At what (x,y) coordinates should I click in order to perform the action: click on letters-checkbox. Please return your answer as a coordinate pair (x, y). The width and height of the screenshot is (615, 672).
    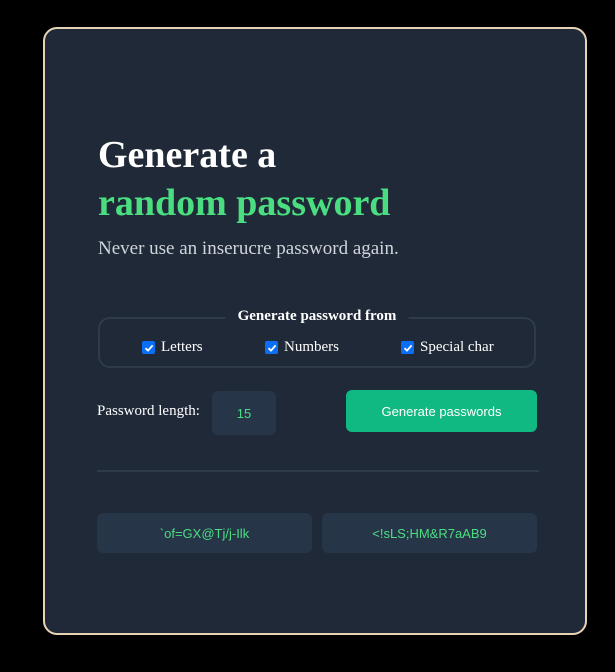
    Looking at the image, I should click on (148, 347).